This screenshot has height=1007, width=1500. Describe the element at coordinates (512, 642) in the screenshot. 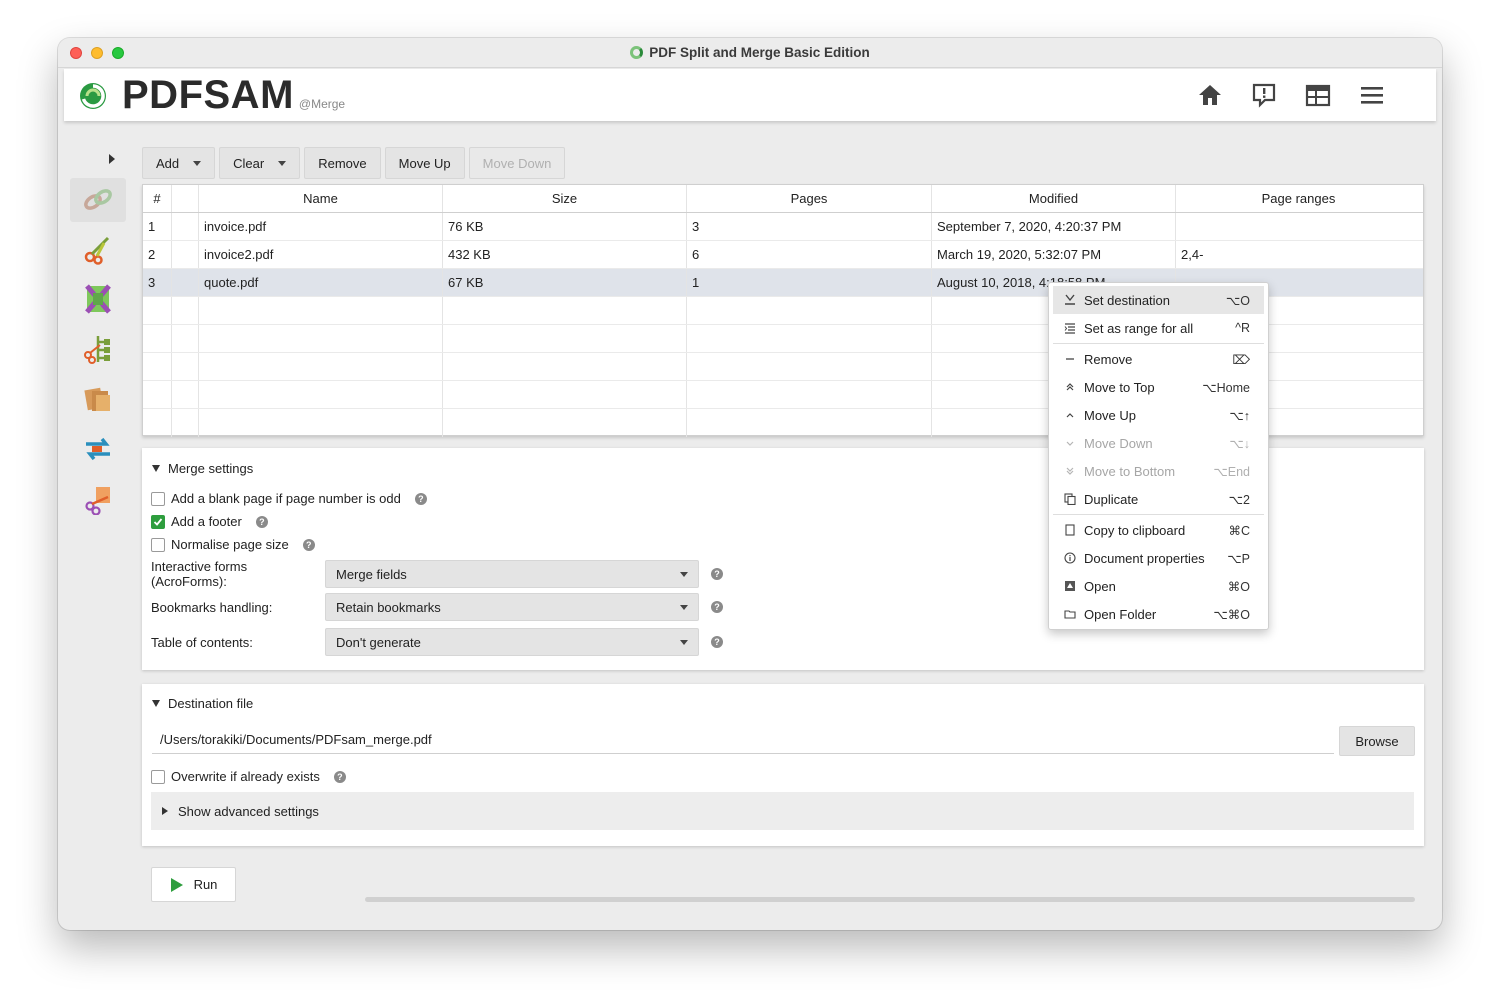

I see `toc-select: Don't generate` at that location.